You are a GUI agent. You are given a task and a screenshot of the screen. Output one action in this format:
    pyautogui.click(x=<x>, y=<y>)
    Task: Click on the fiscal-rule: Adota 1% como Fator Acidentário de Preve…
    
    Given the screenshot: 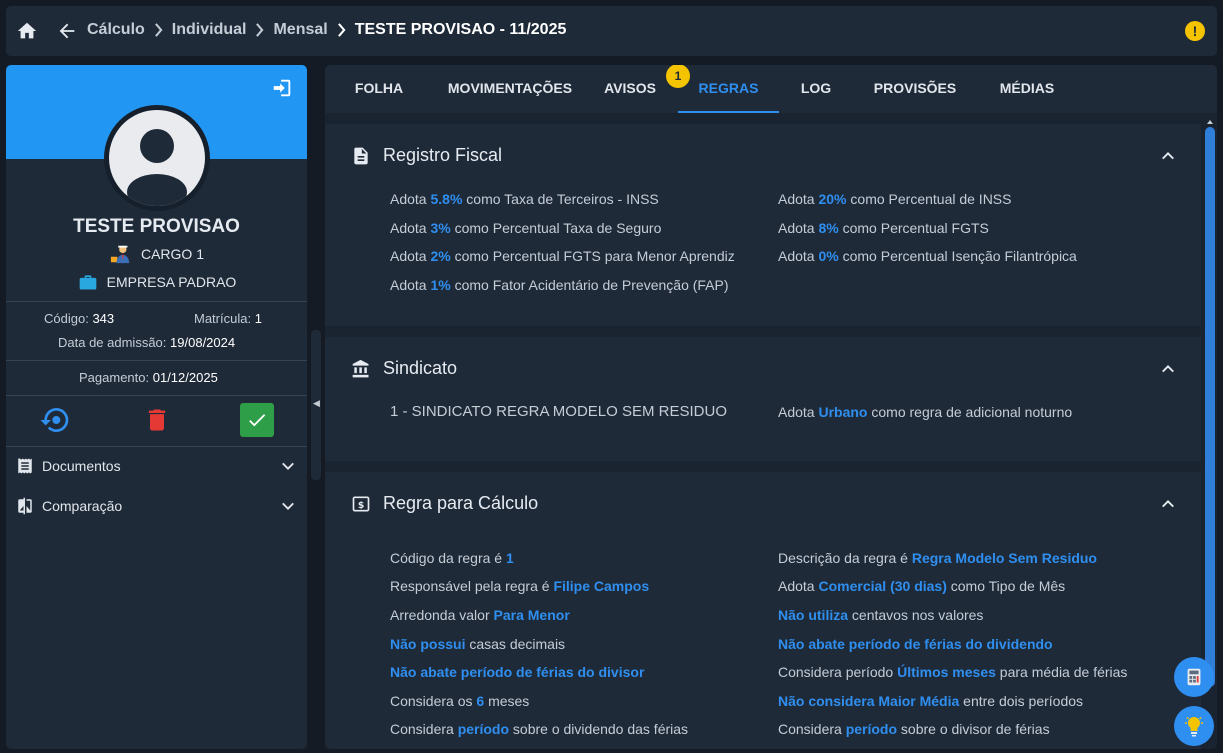 What is the action you would take?
    pyautogui.click(x=559, y=285)
    